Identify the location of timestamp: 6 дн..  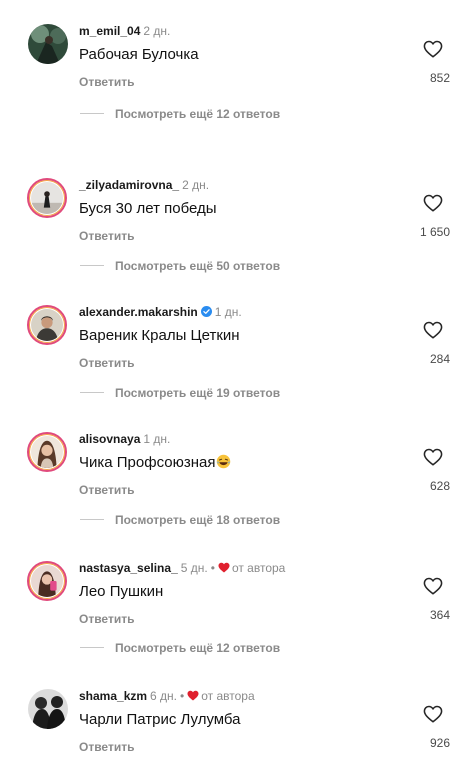
(164, 696).